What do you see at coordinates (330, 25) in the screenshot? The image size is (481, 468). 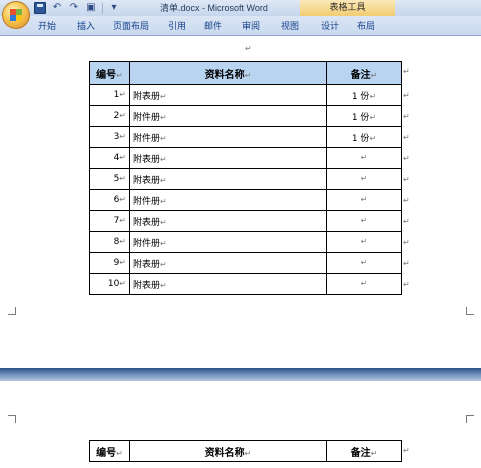 I see `tab-design: 设计` at bounding box center [330, 25].